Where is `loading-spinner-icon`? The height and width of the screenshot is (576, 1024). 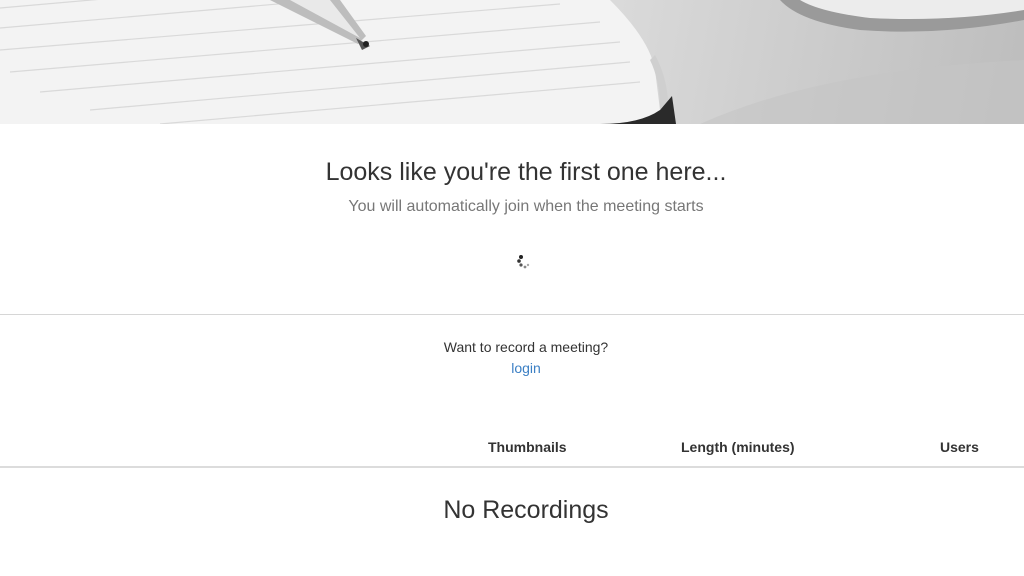 loading-spinner-icon is located at coordinates (523, 262).